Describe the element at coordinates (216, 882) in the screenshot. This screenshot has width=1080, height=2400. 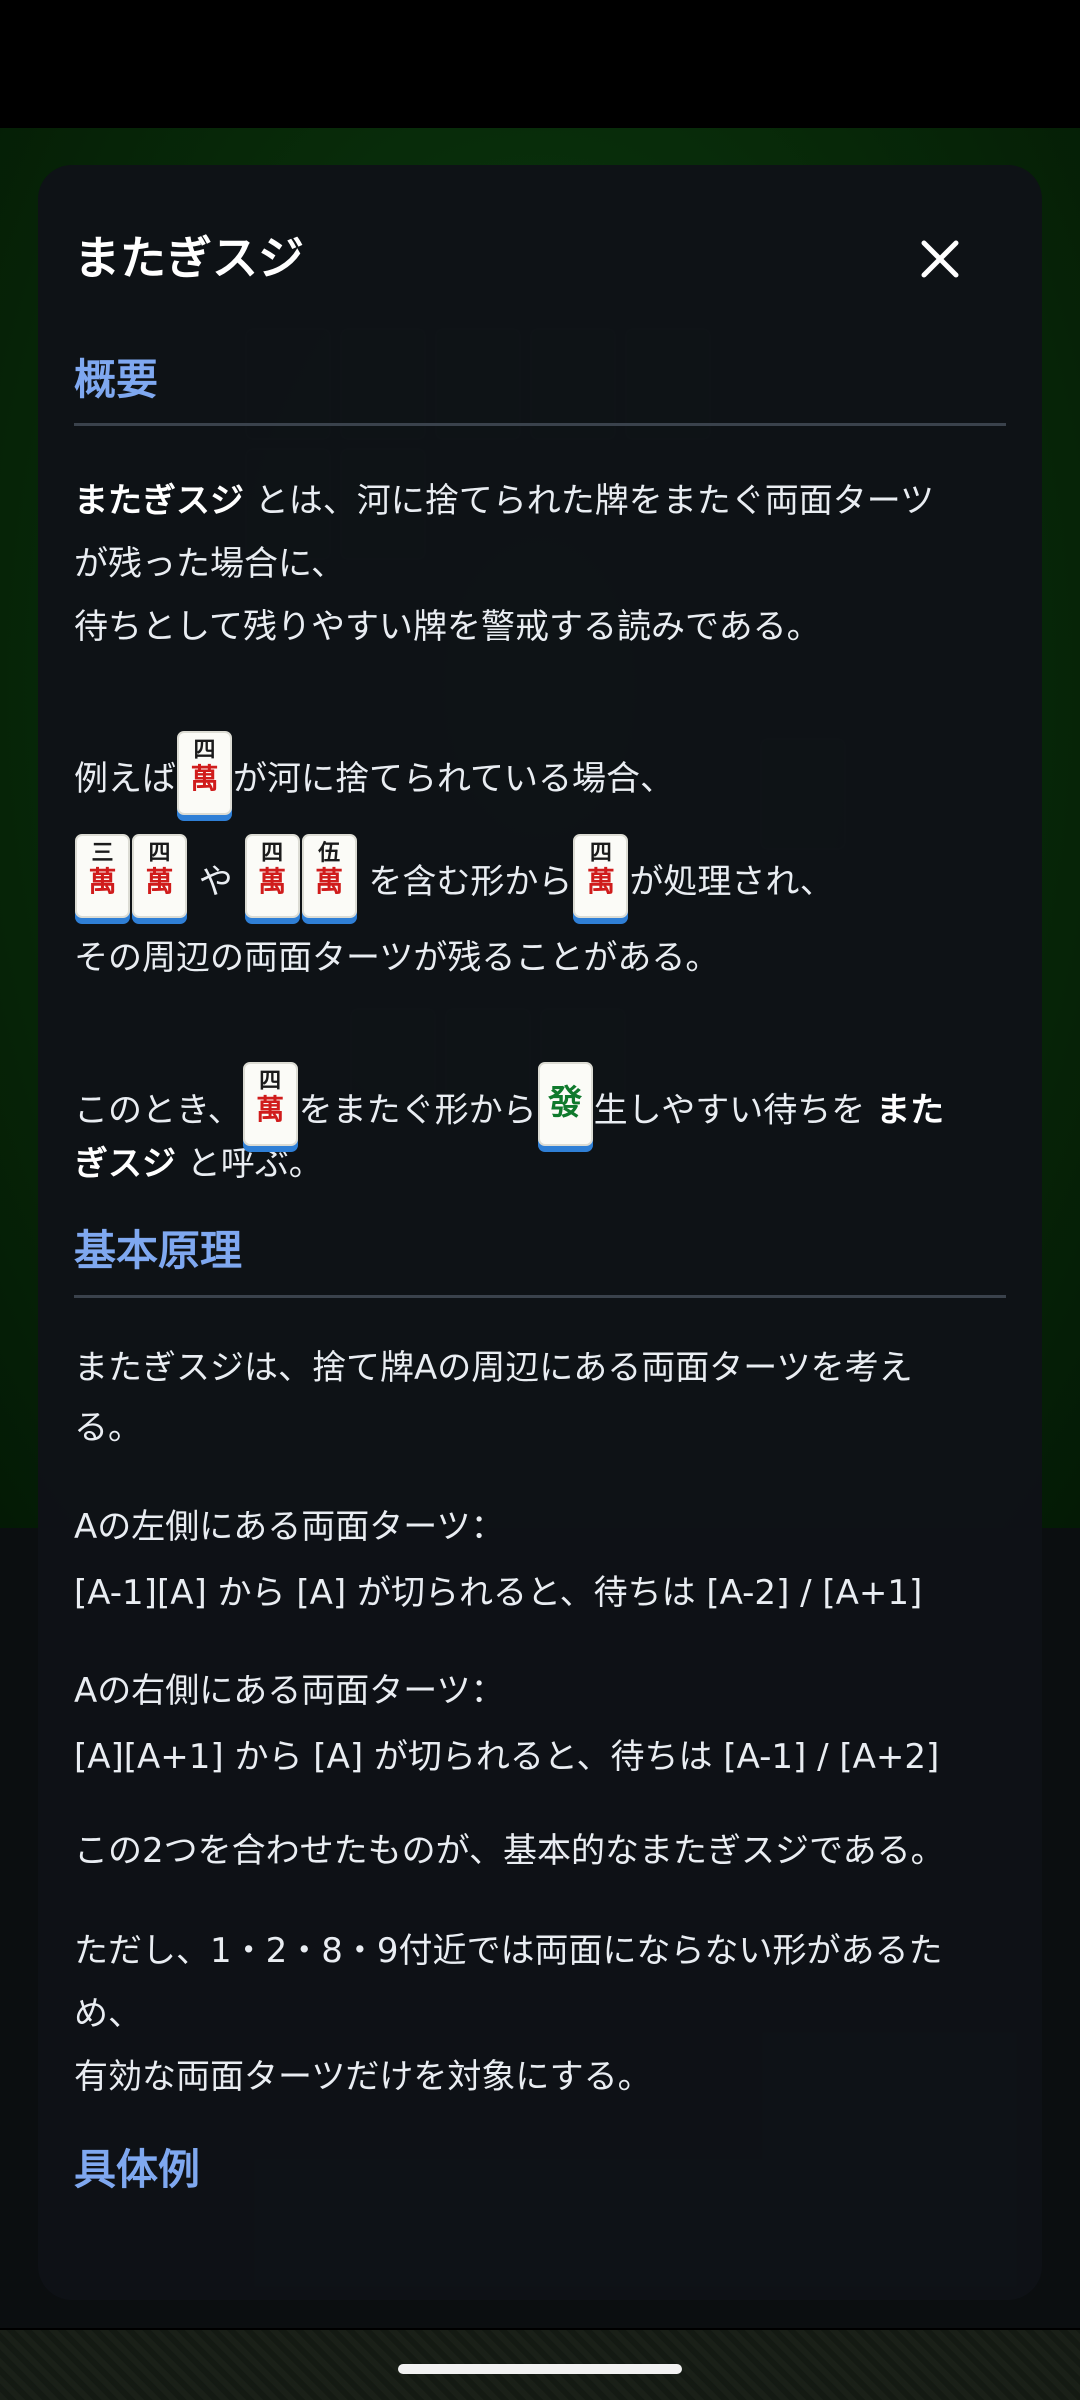
I see `example-text: や` at that location.